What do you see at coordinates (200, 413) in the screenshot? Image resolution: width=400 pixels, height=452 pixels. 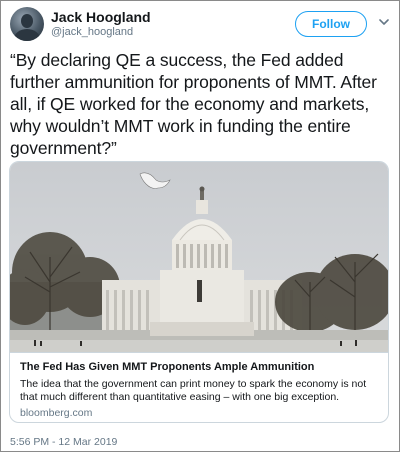 I see `card-domain: bloomberg.com` at bounding box center [200, 413].